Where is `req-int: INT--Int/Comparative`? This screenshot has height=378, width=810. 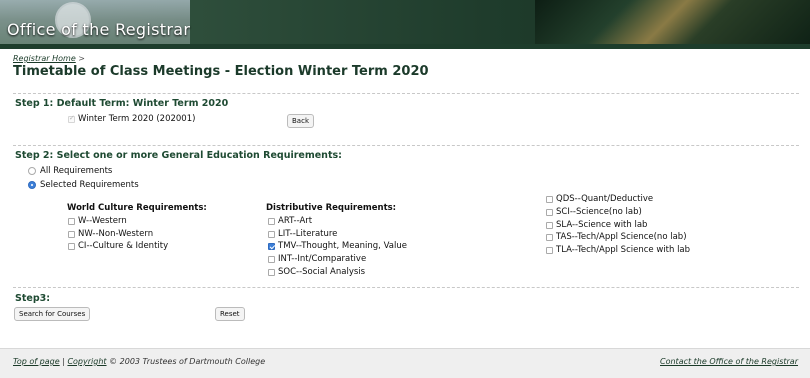 req-int: INT--Int/Comparative is located at coordinates (317, 259).